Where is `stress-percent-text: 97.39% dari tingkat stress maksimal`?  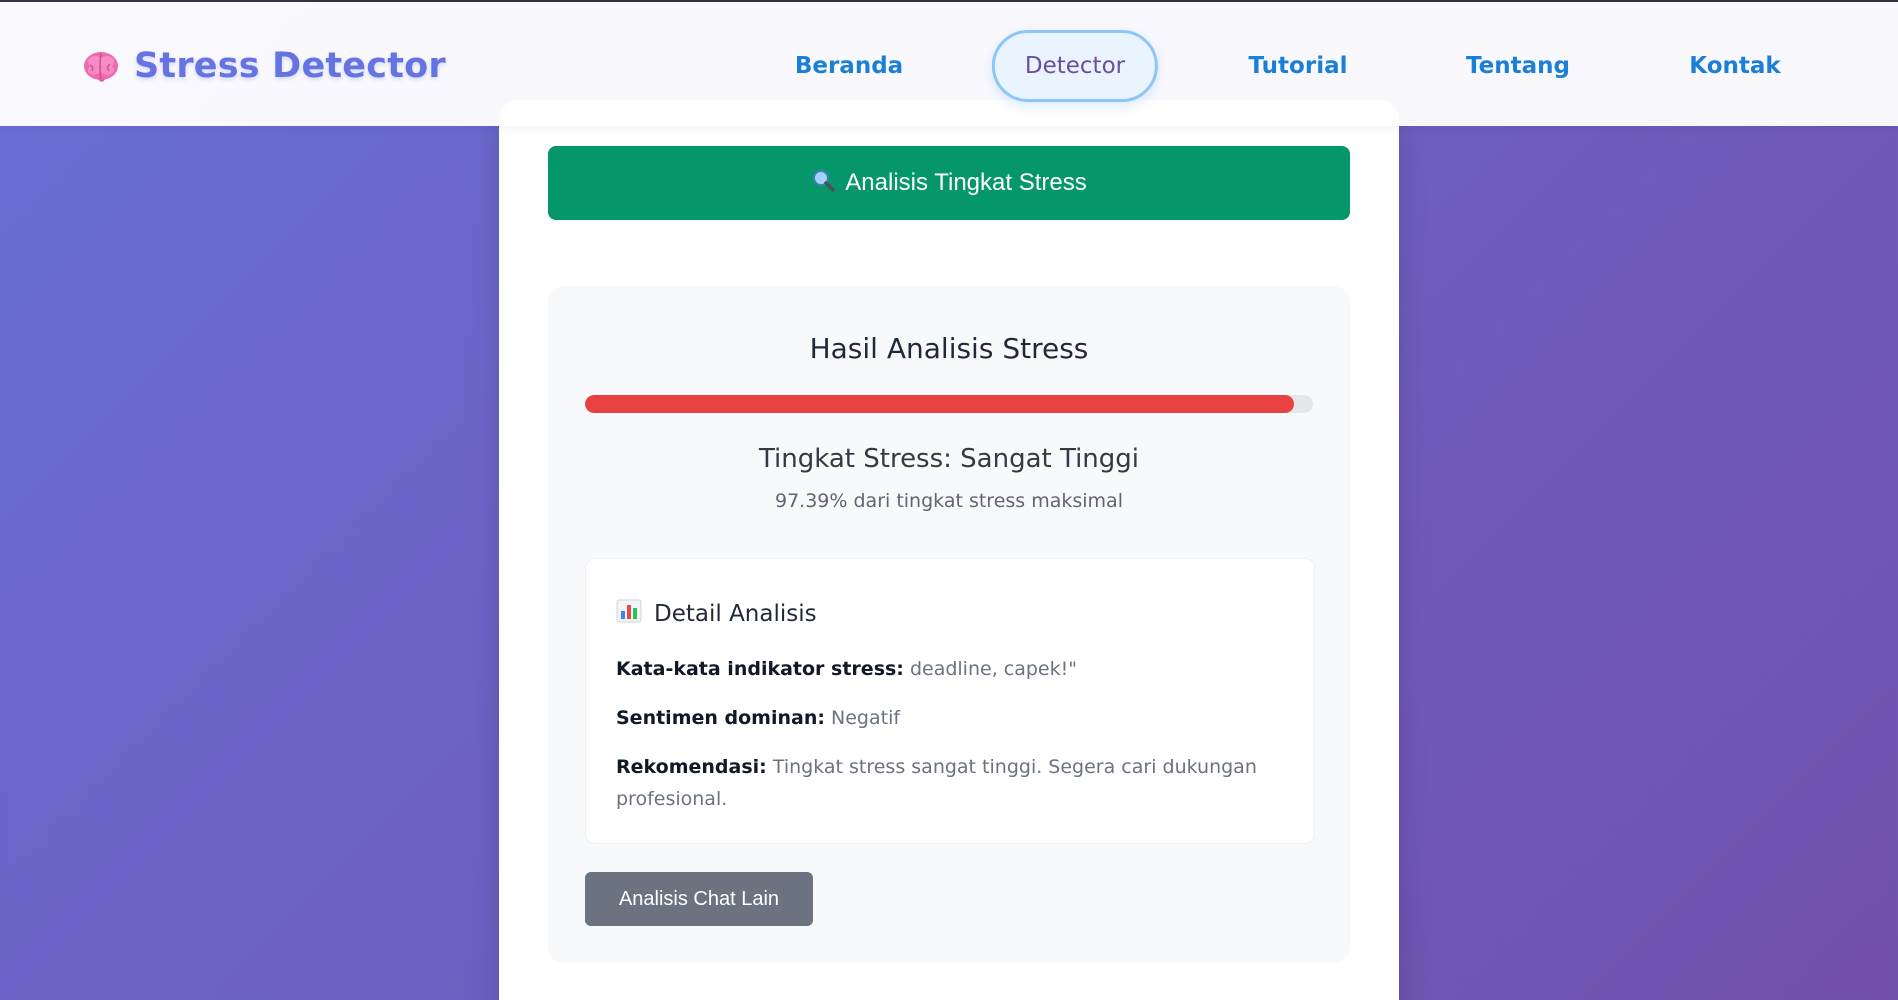
stress-percent-text: 97.39% dari tingkat stress maksimal is located at coordinates (949, 501).